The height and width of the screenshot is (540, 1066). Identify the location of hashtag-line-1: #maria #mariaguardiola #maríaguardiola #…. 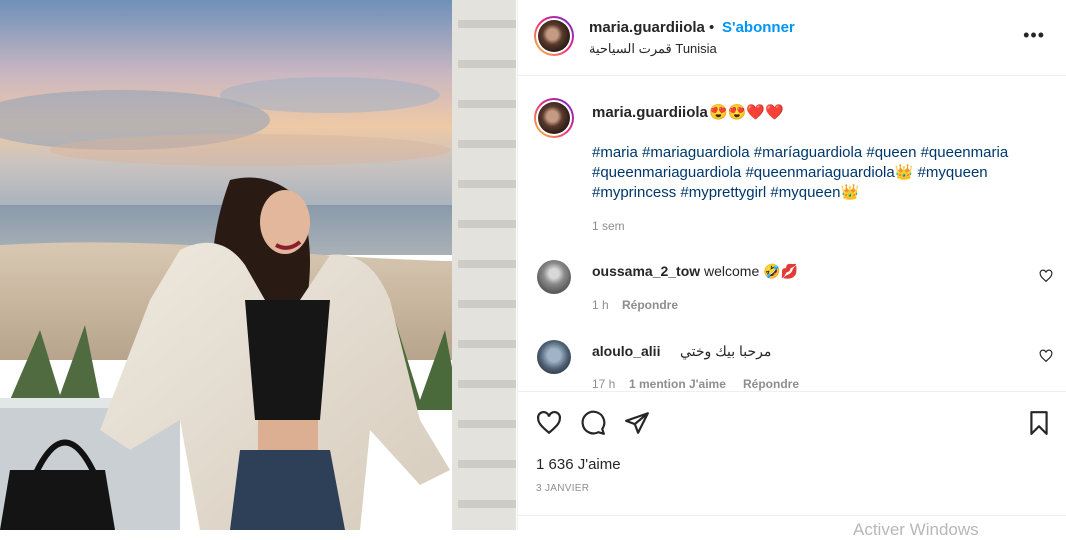
(812, 153).